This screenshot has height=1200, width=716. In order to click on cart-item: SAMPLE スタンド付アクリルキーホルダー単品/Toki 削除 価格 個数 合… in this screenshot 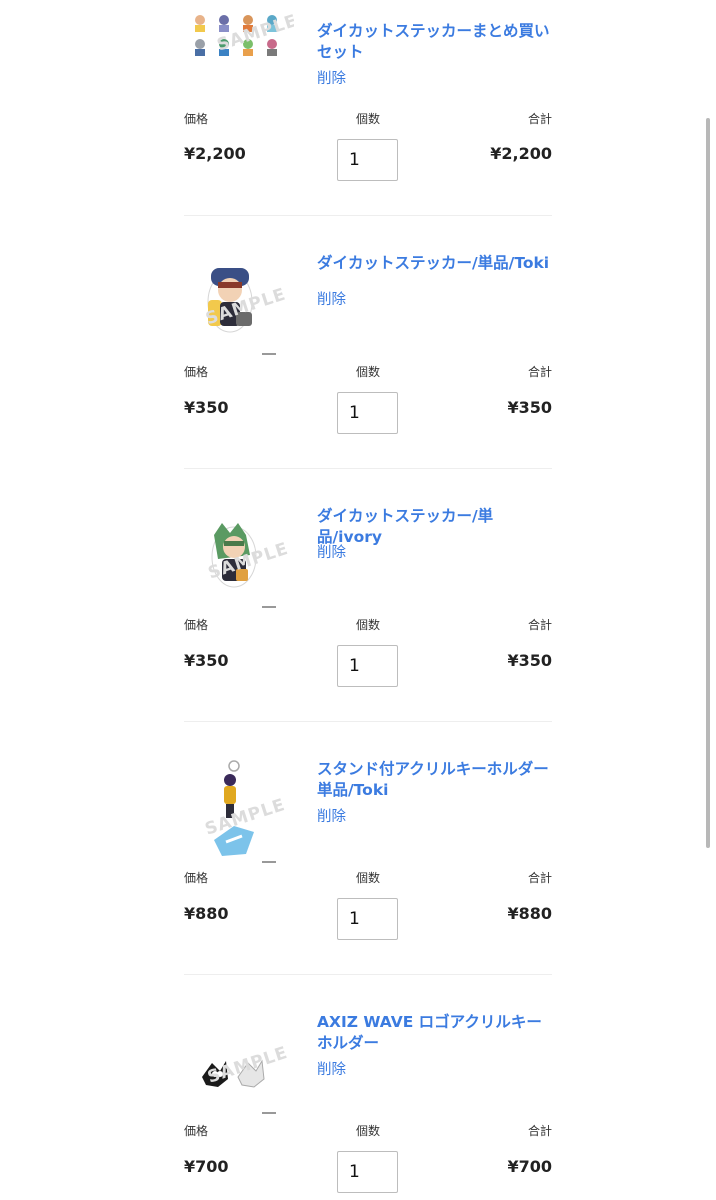, I will do `click(368, 847)`.